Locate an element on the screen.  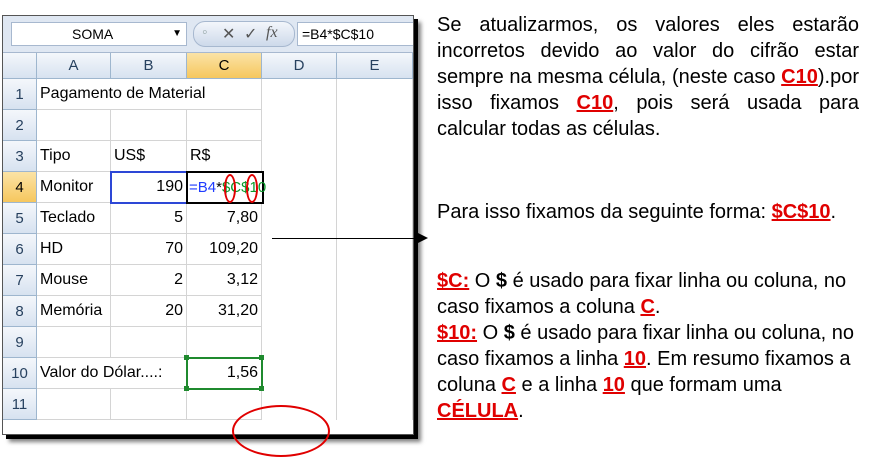
green-handle-tr is located at coordinates (261, 357).